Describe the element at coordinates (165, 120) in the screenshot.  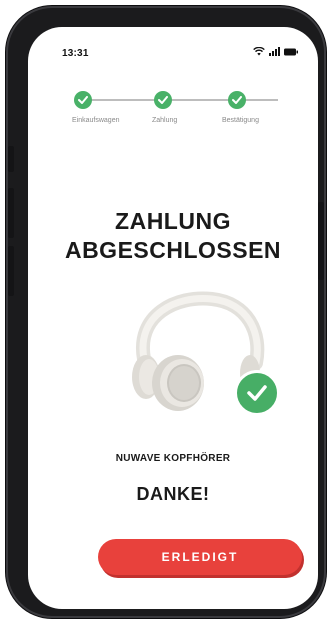
I see `step-label-payment: Zahlung` at that location.